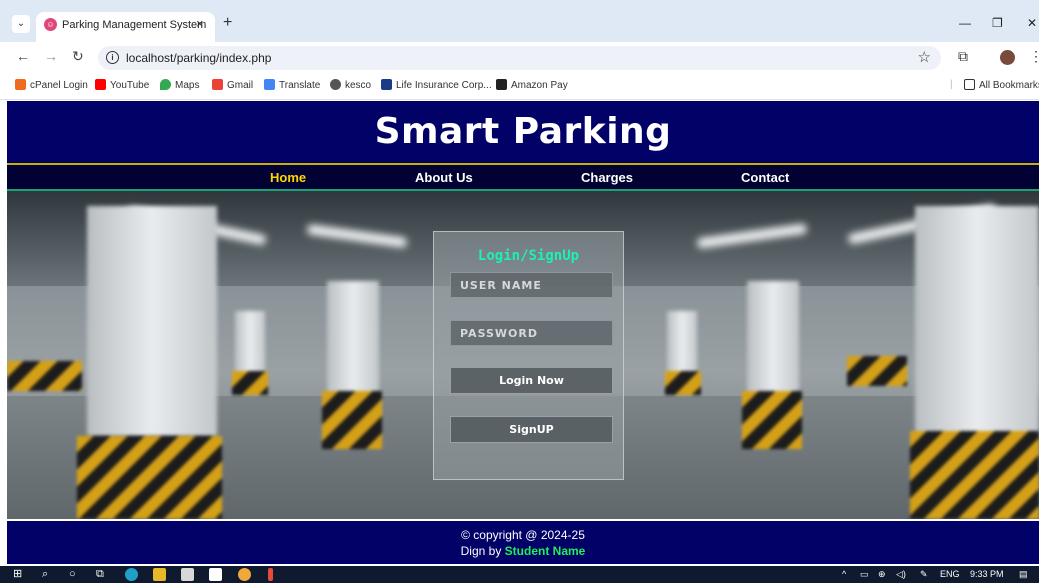 The width and height of the screenshot is (1039, 583). I want to click on back-arrow-icon: ←, so click(23, 56).